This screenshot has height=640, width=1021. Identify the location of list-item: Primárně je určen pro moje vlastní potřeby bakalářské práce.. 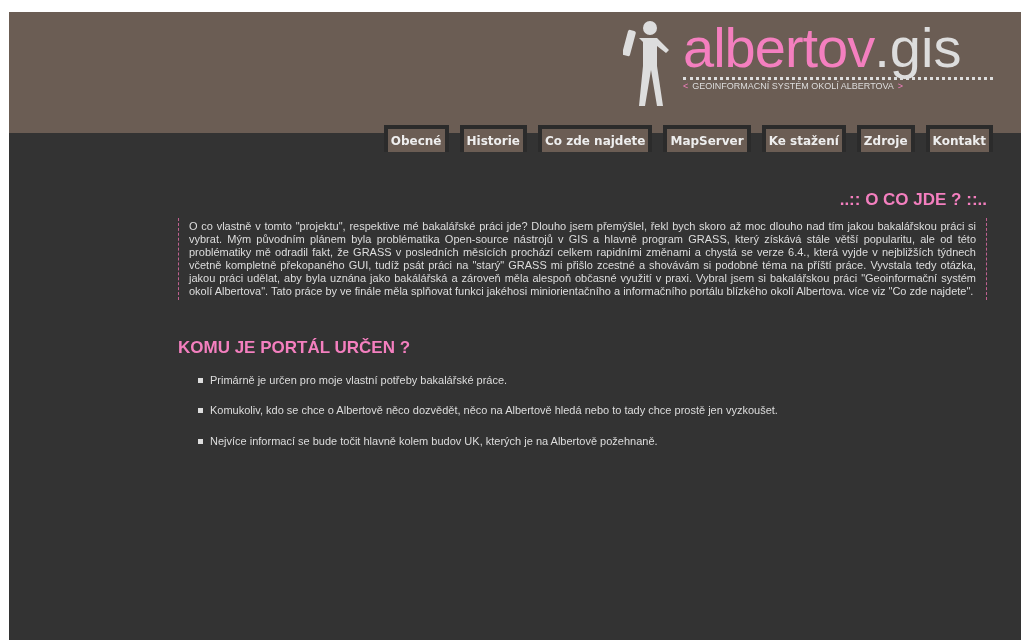
(359, 380).